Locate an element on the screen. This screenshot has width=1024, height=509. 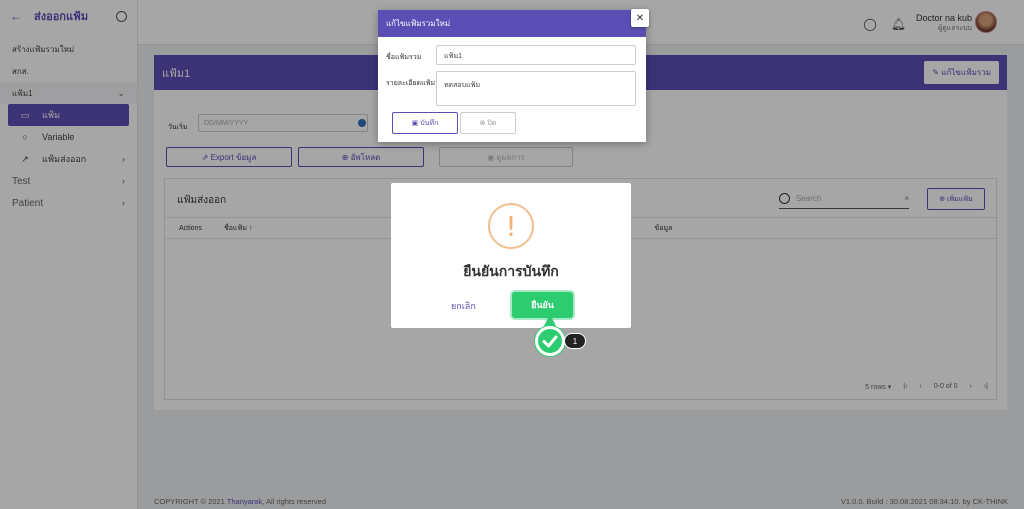
description-field: ทดสอบแฟ้ม is located at coordinates (536, 88).